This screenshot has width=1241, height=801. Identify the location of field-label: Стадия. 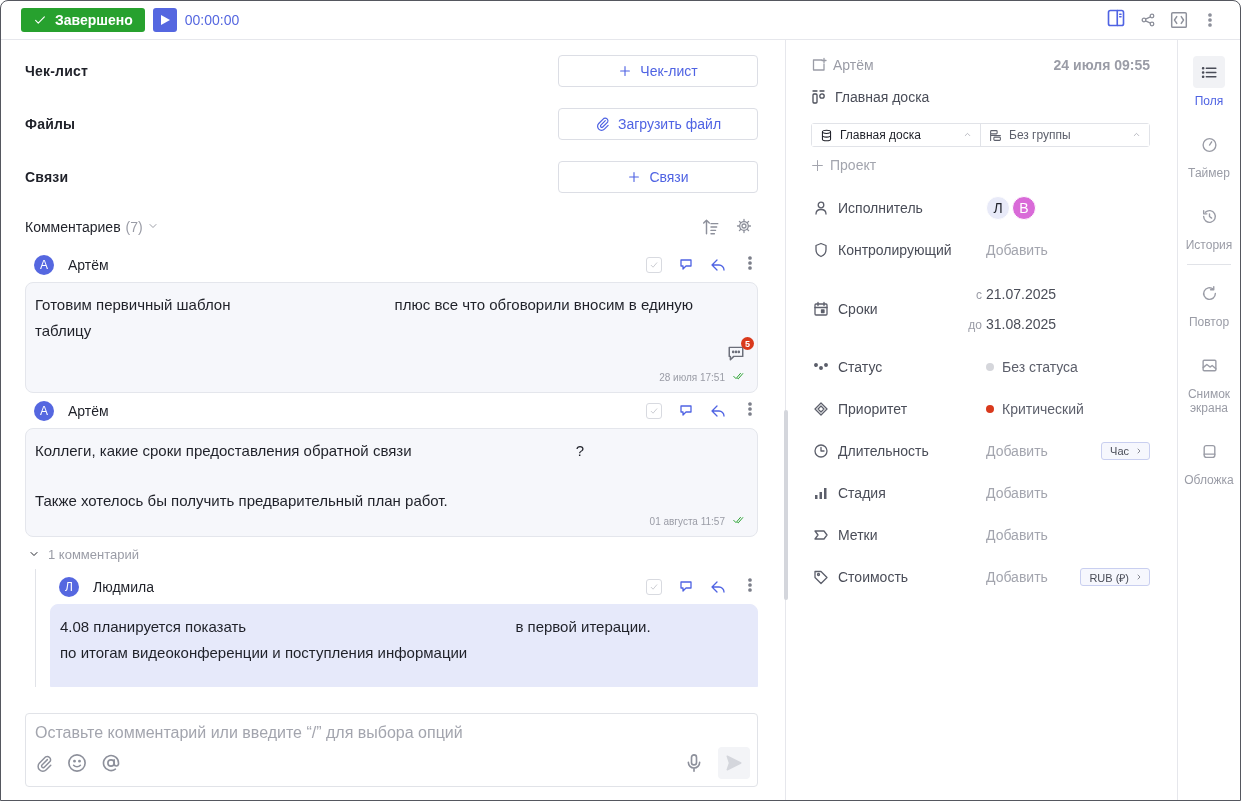
(862, 493).